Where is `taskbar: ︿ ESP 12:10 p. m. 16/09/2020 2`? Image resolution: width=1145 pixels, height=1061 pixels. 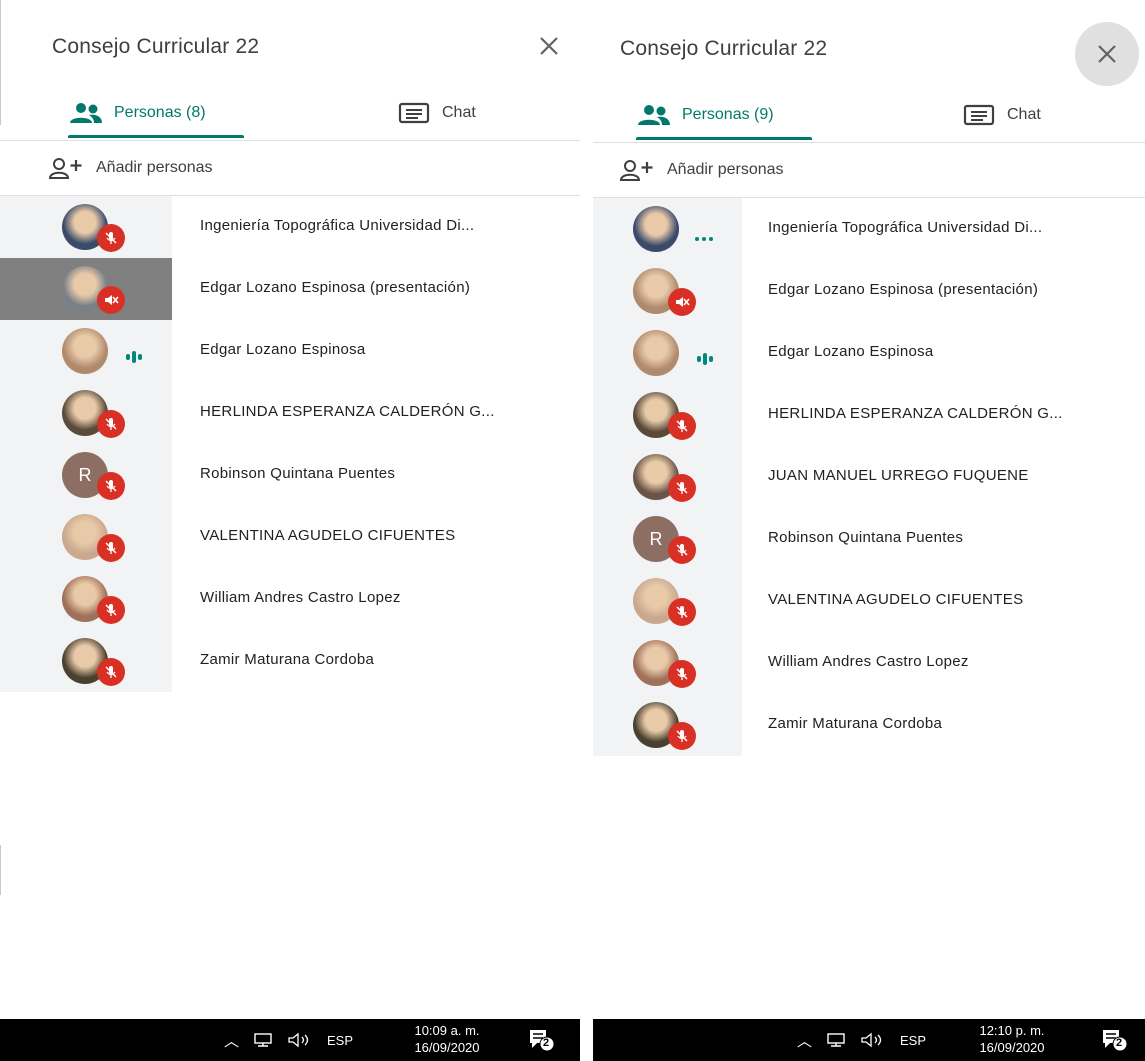 taskbar: ︿ ESP 12:10 p. m. 16/09/2020 2 is located at coordinates (869, 1040).